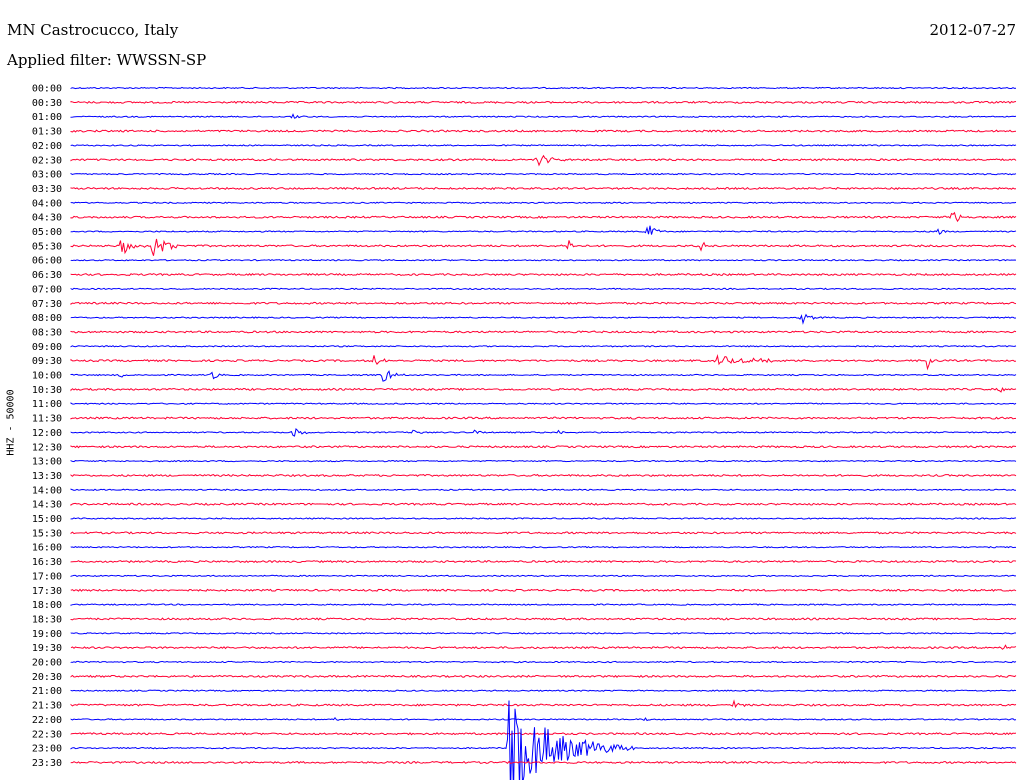 This screenshot has height=780, width=1024. What do you see at coordinates (47, 289) in the screenshot?
I see `tick-label: 07:00` at bounding box center [47, 289].